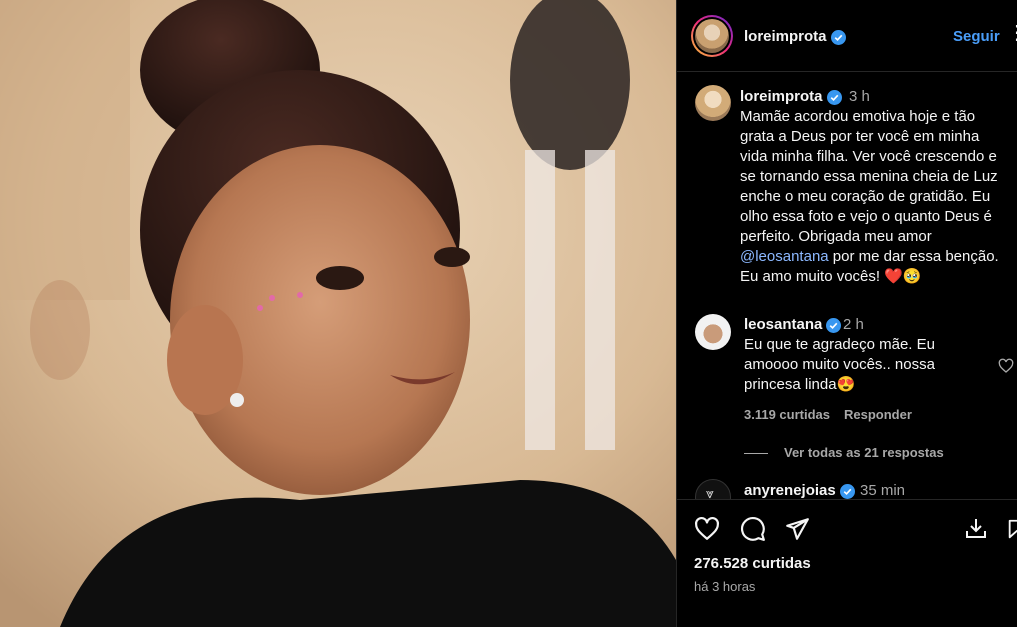  Describe the element at coordinates (864, 452) in the screenshot. I see `view-replies-label: Ver todas as 21 respostas` at that location.